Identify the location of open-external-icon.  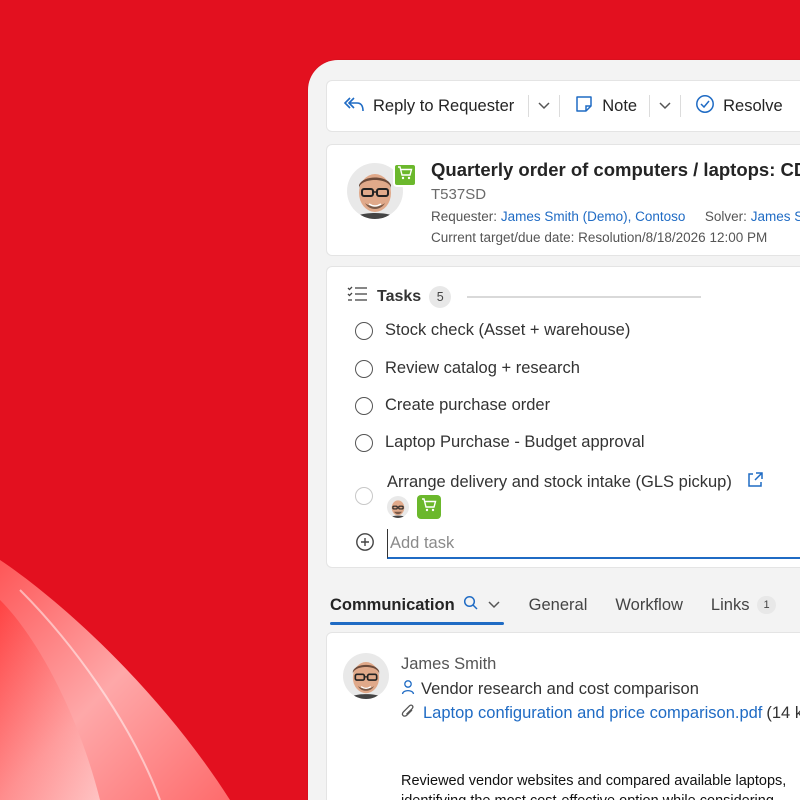
(755, 482).